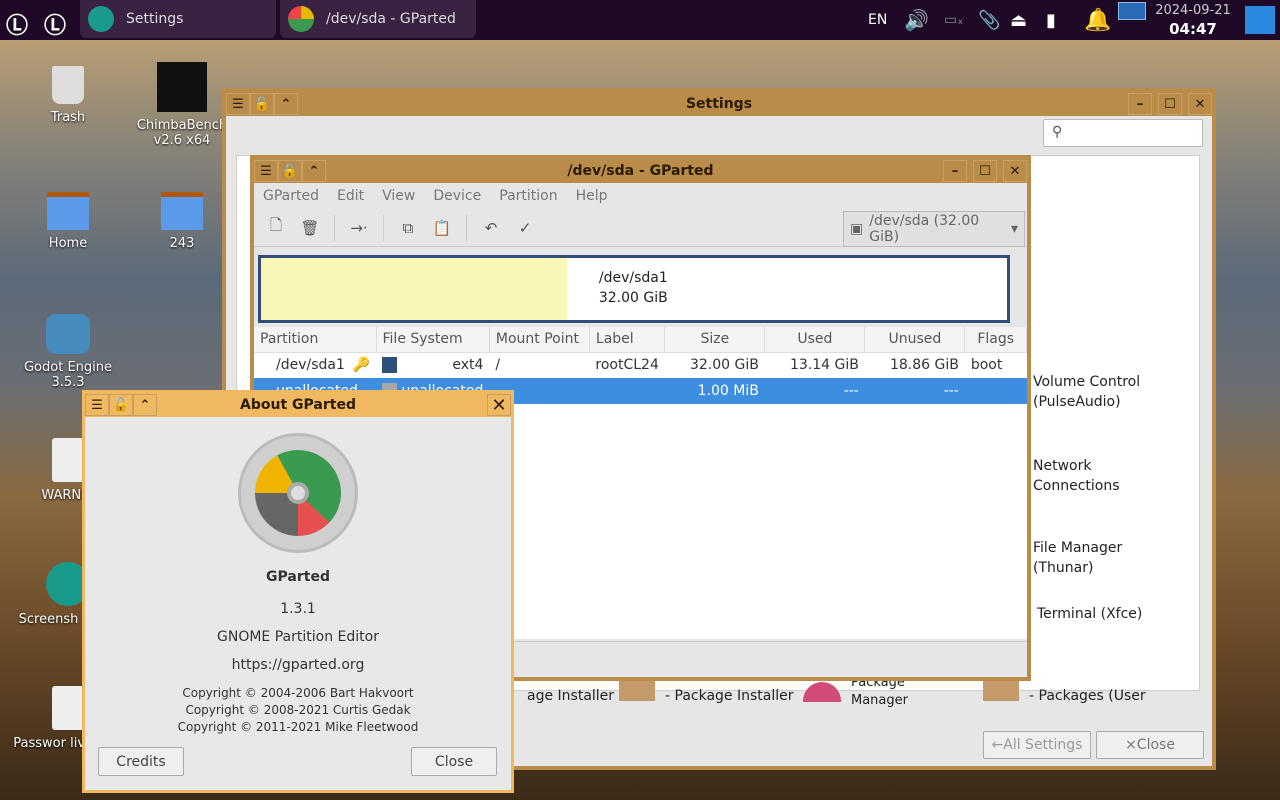  I want to click on column-partition: Partition, so click(315, 340).